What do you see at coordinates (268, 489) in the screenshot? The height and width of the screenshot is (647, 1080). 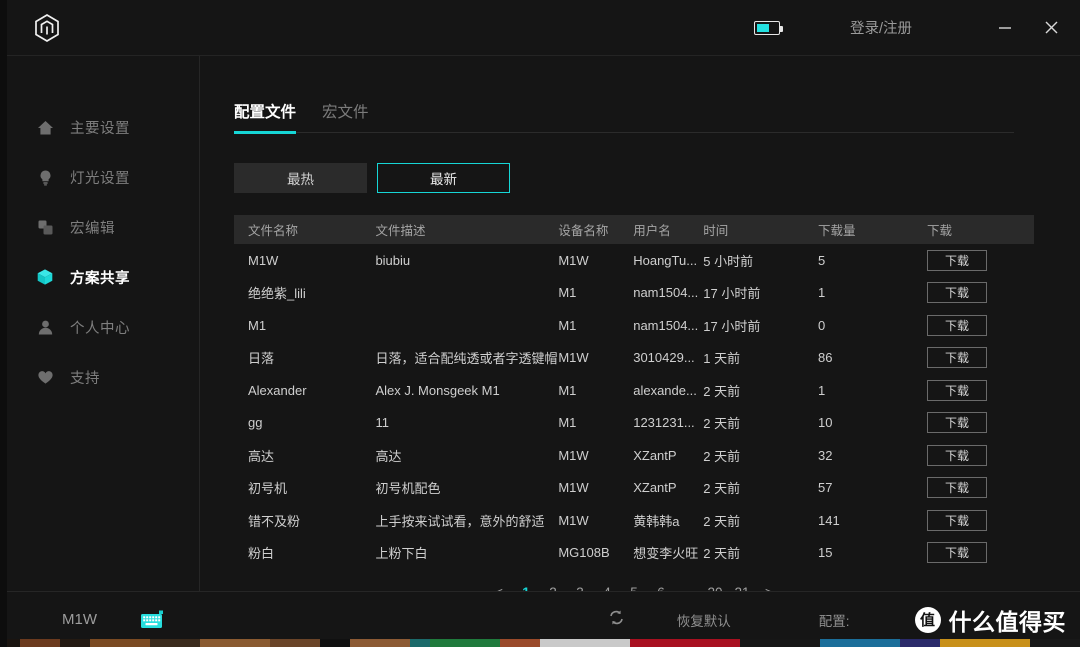 I see `file-name-cell: 初号机` at bounding box center [268, 489].